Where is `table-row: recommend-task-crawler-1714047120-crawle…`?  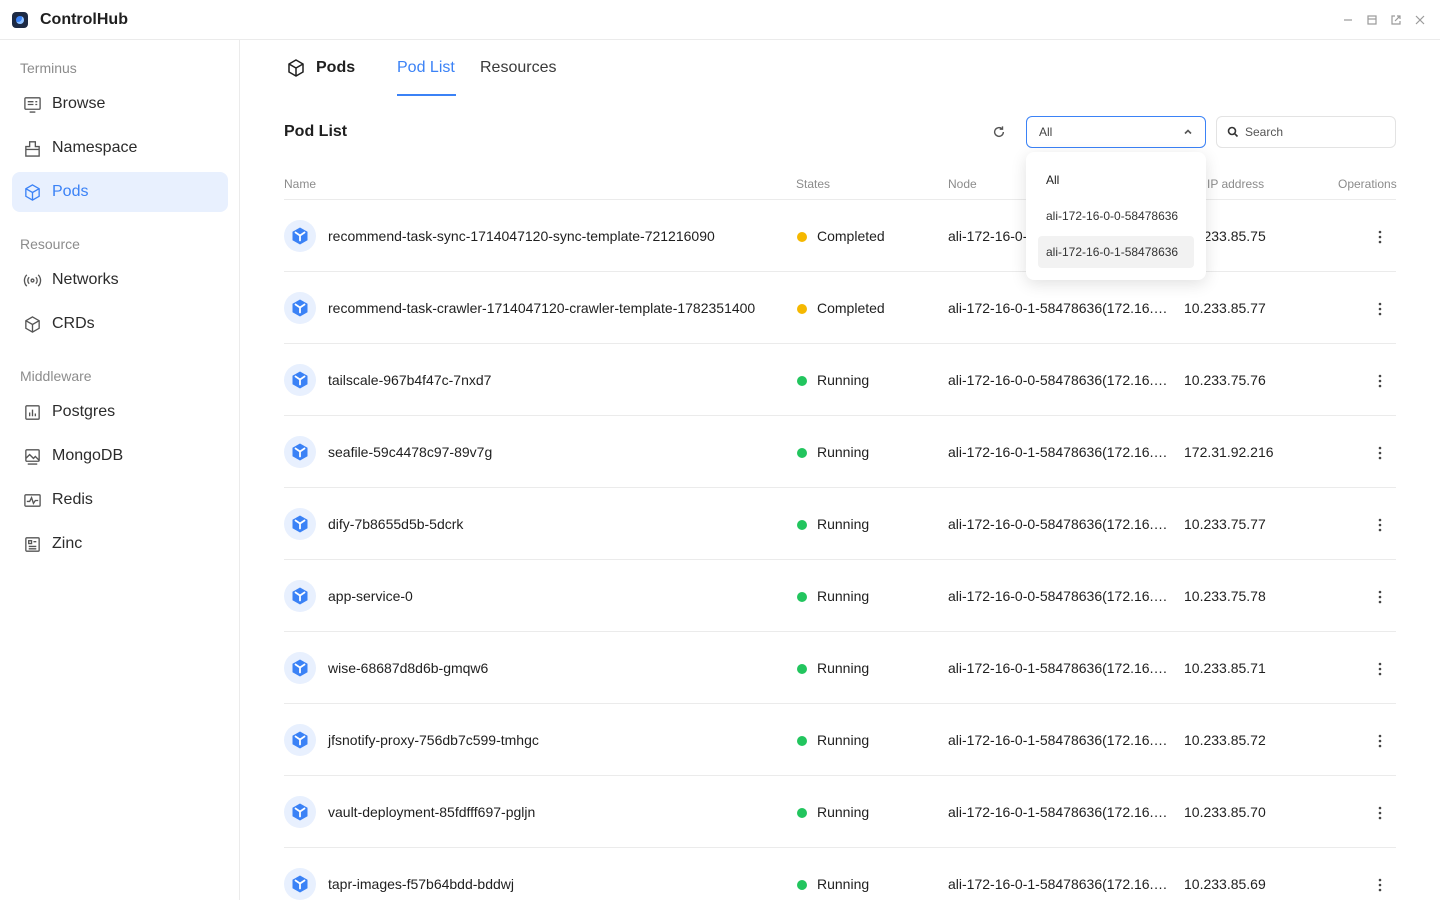 table-row: recommend-task-crawler-1714047120-crawle… is located at coordinates (840, 308).